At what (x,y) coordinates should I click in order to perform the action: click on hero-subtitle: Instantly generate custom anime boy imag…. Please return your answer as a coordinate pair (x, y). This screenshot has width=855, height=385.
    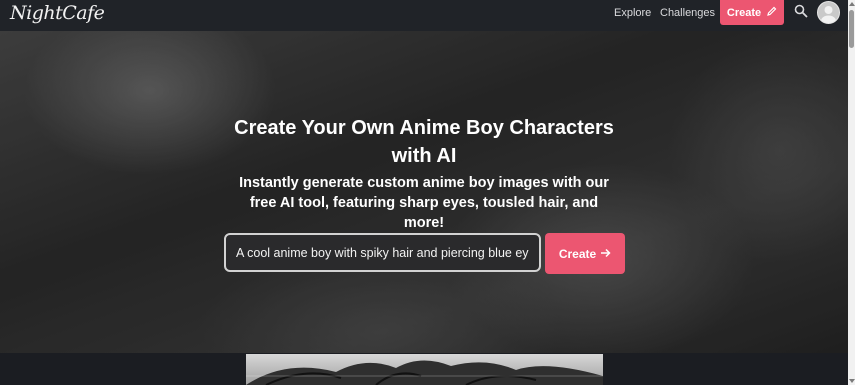
    Looking at the image, I should click on (424, 203).